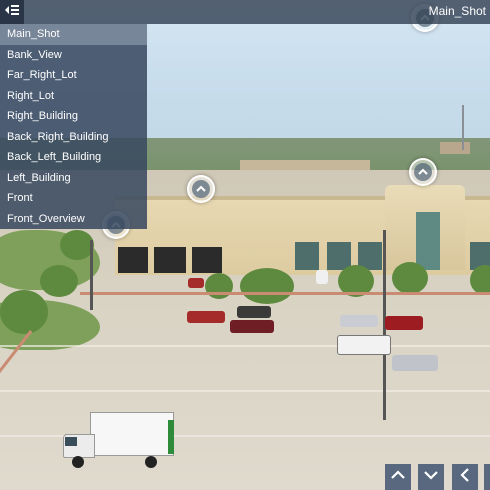  I want to click on menu-toggle-button, so click(12, 12).